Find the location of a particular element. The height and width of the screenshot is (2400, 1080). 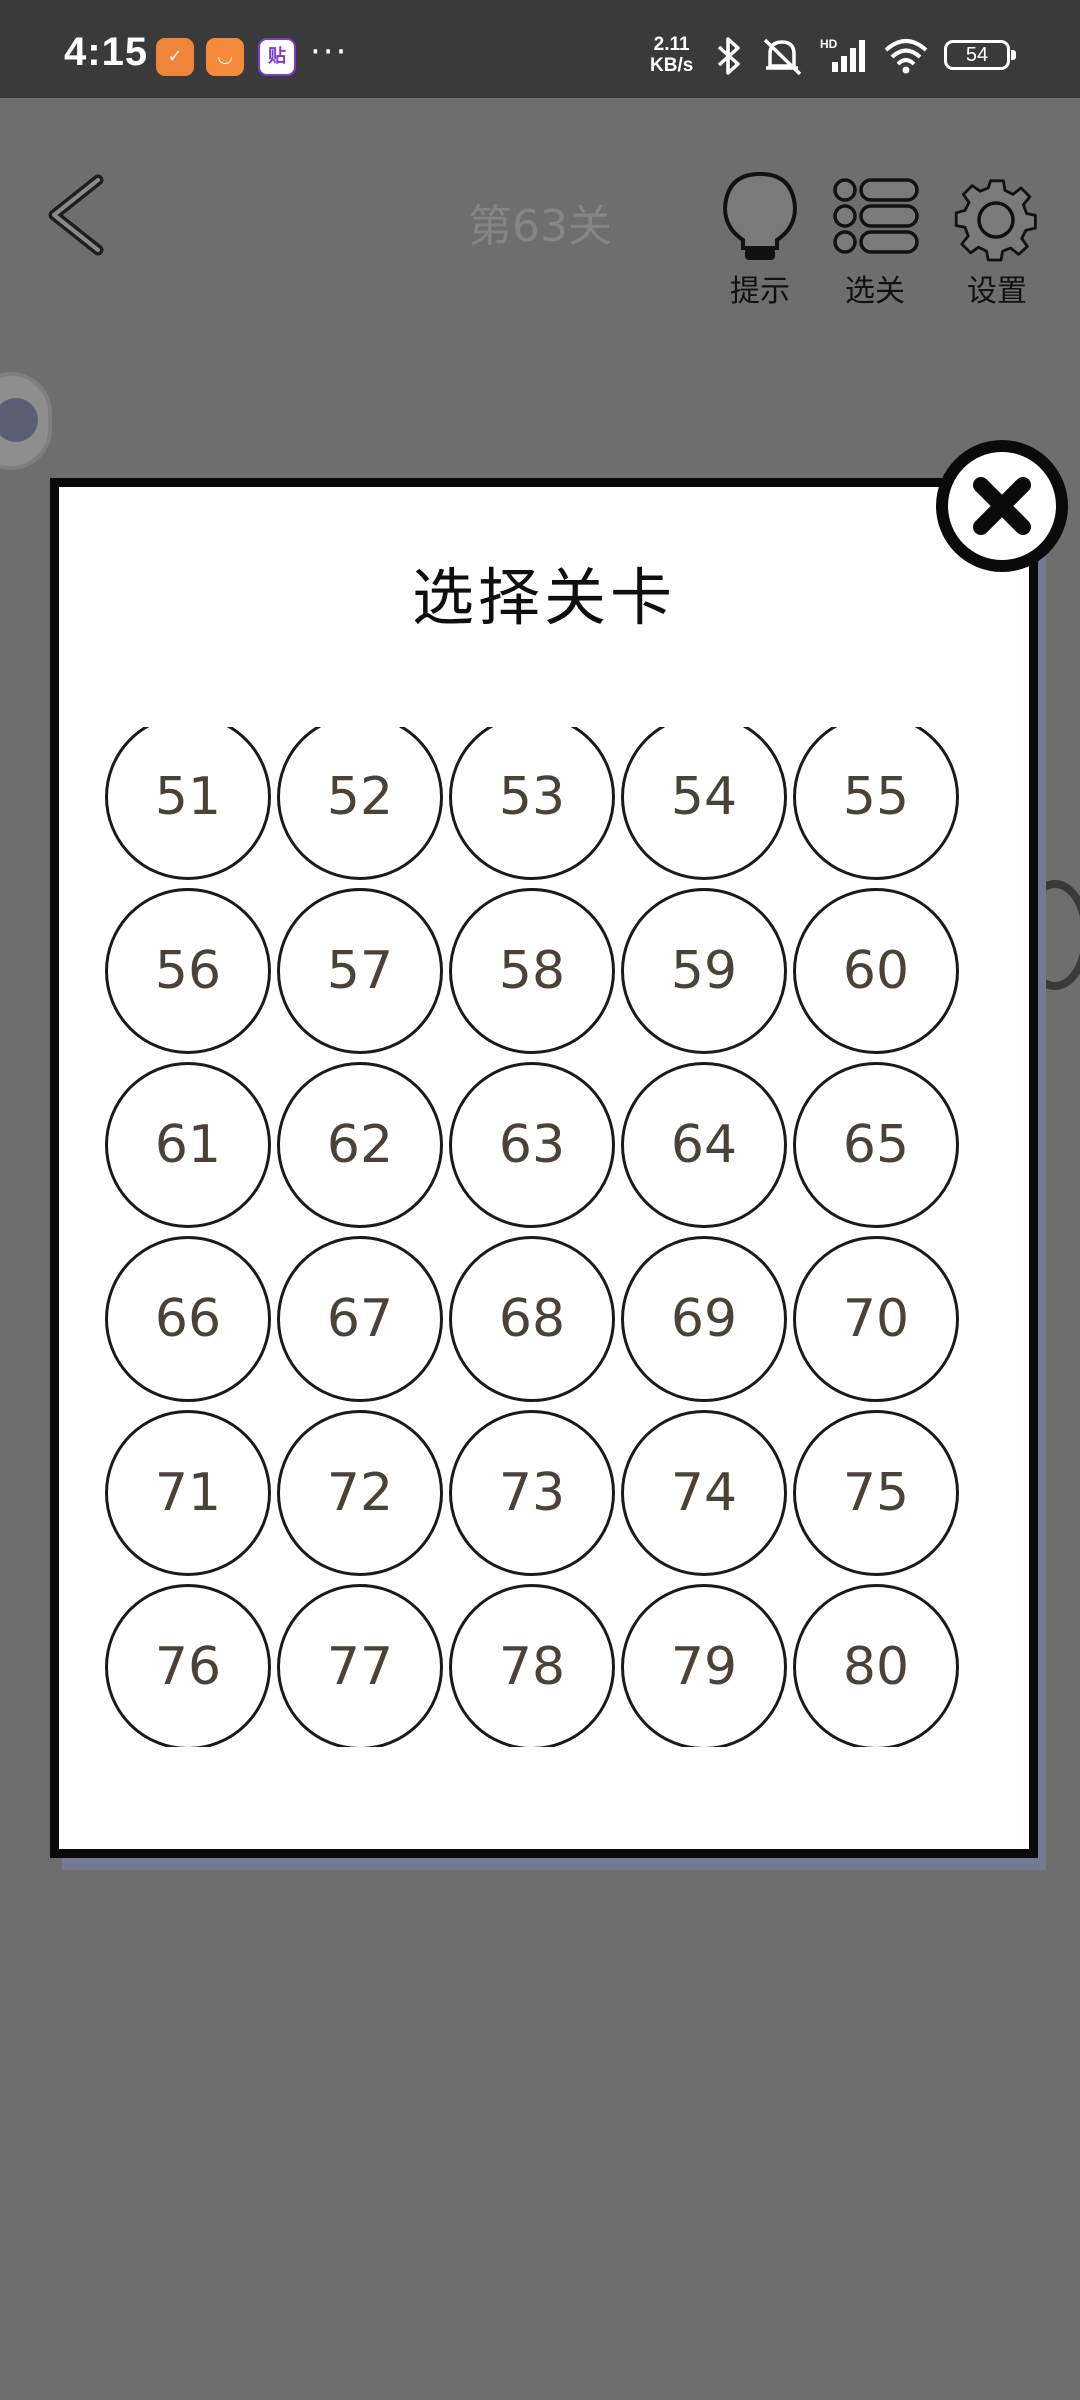

level-button-77: 77 is located at coordinates (360, 1665).